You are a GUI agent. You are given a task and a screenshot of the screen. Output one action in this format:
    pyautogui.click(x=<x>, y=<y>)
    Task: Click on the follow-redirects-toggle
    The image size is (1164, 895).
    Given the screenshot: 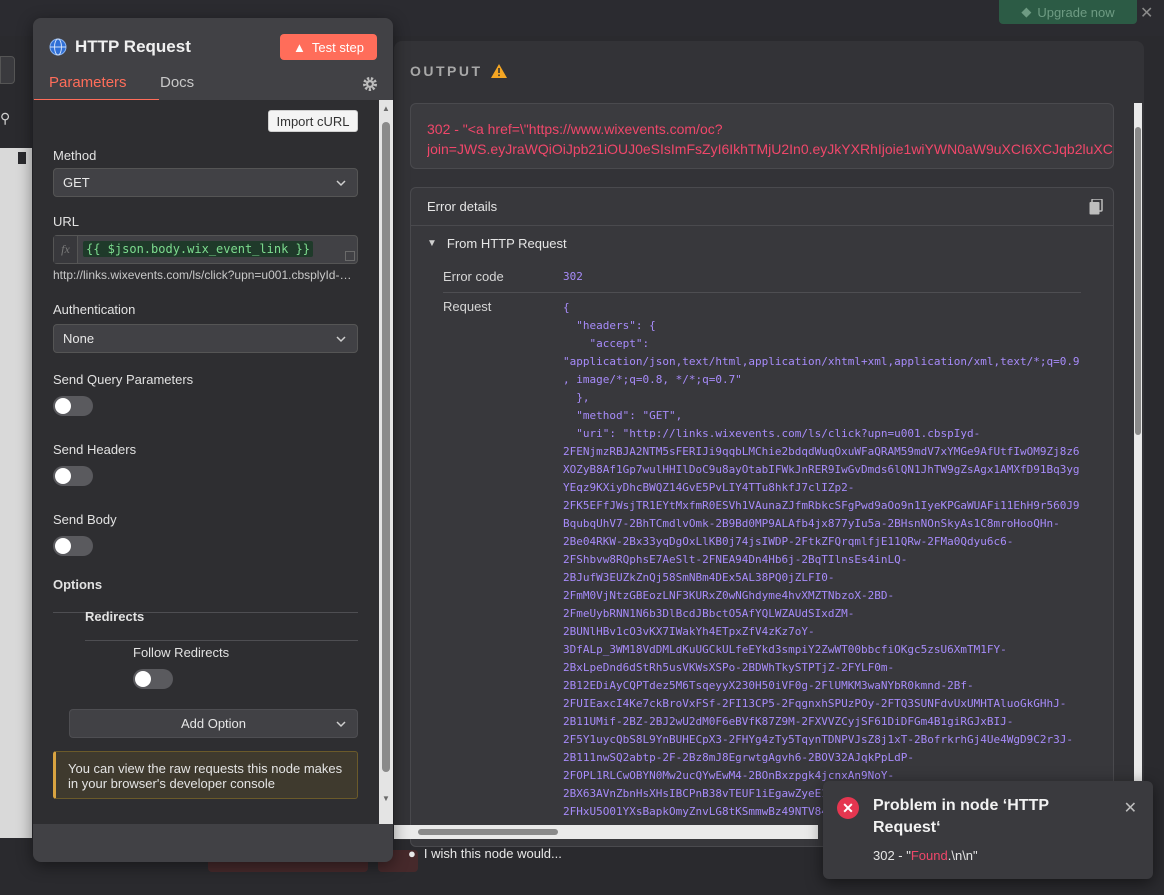 What is the action you would take?
    pyautogui.click(x=153, y=679)
    